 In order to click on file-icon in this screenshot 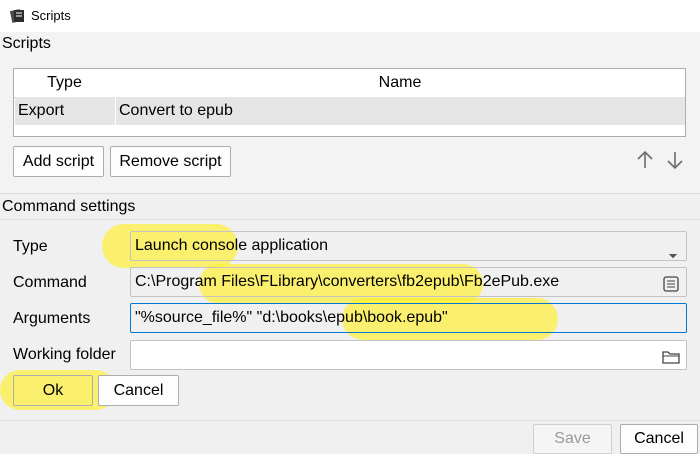, I will do `click(671, 283)`.